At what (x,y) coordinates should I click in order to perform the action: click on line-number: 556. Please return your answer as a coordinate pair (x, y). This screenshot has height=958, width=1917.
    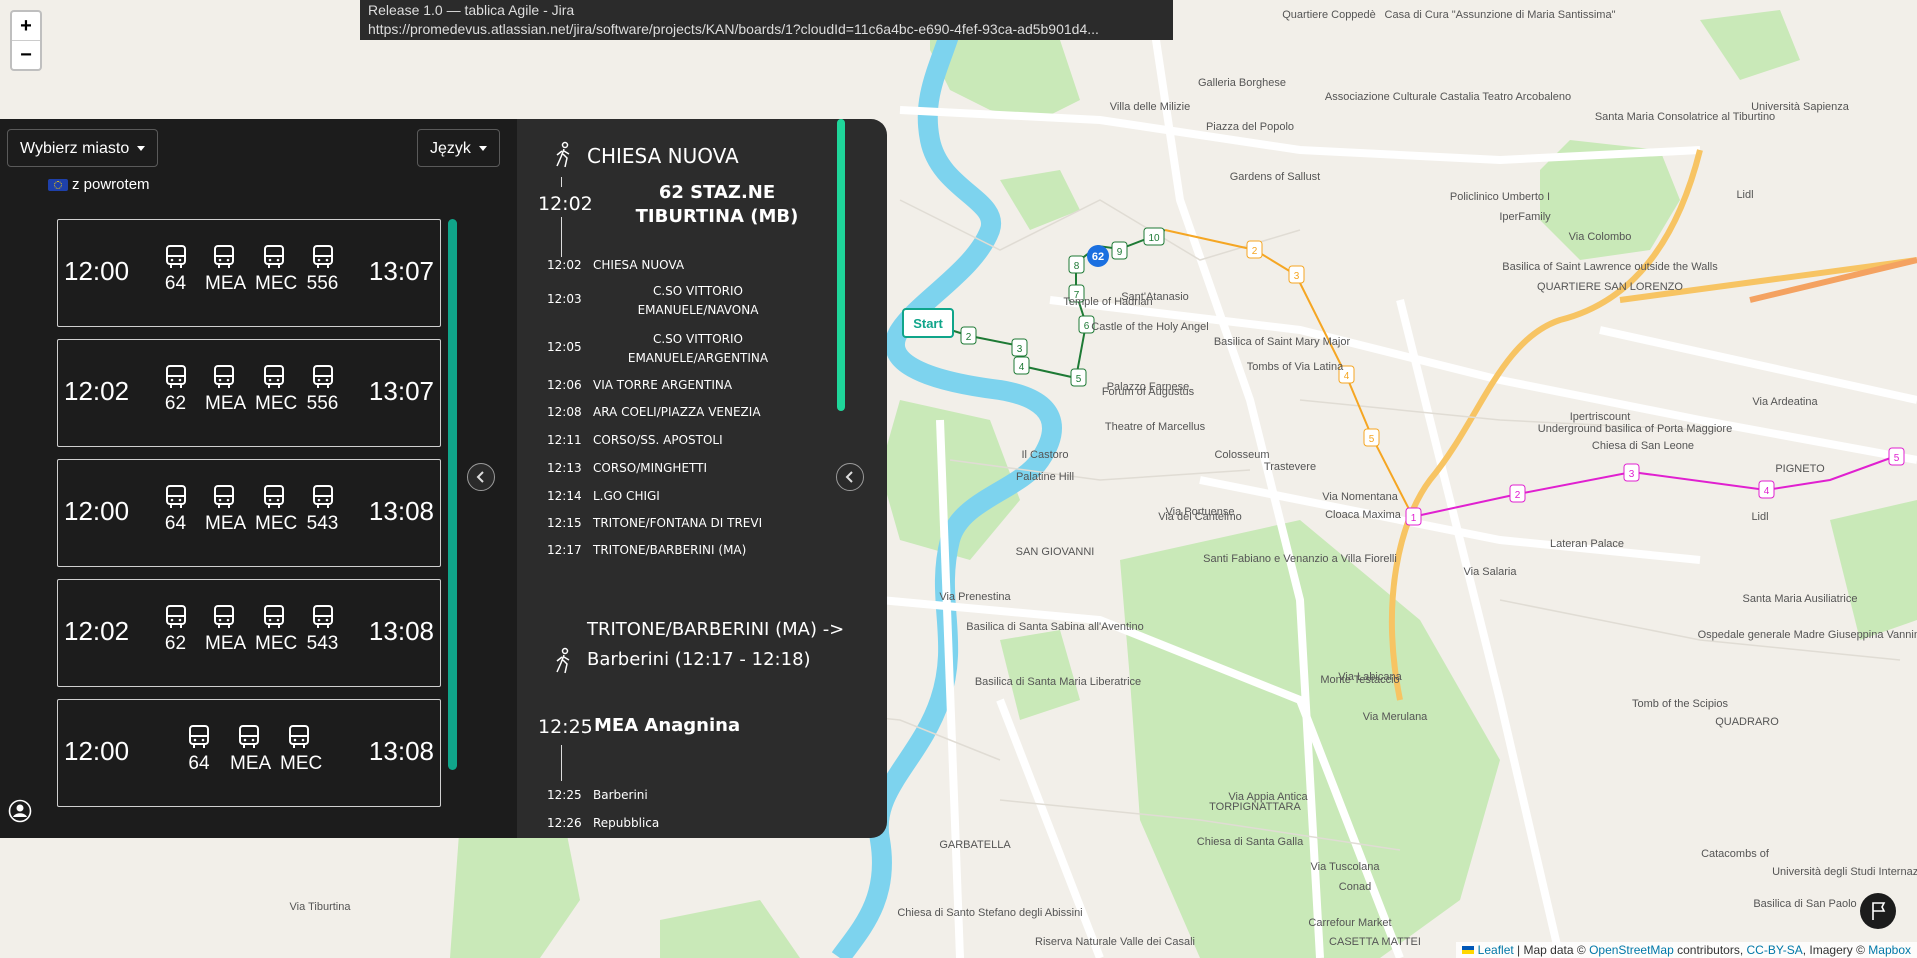
    Looking at the image, I should click on (322, 283).